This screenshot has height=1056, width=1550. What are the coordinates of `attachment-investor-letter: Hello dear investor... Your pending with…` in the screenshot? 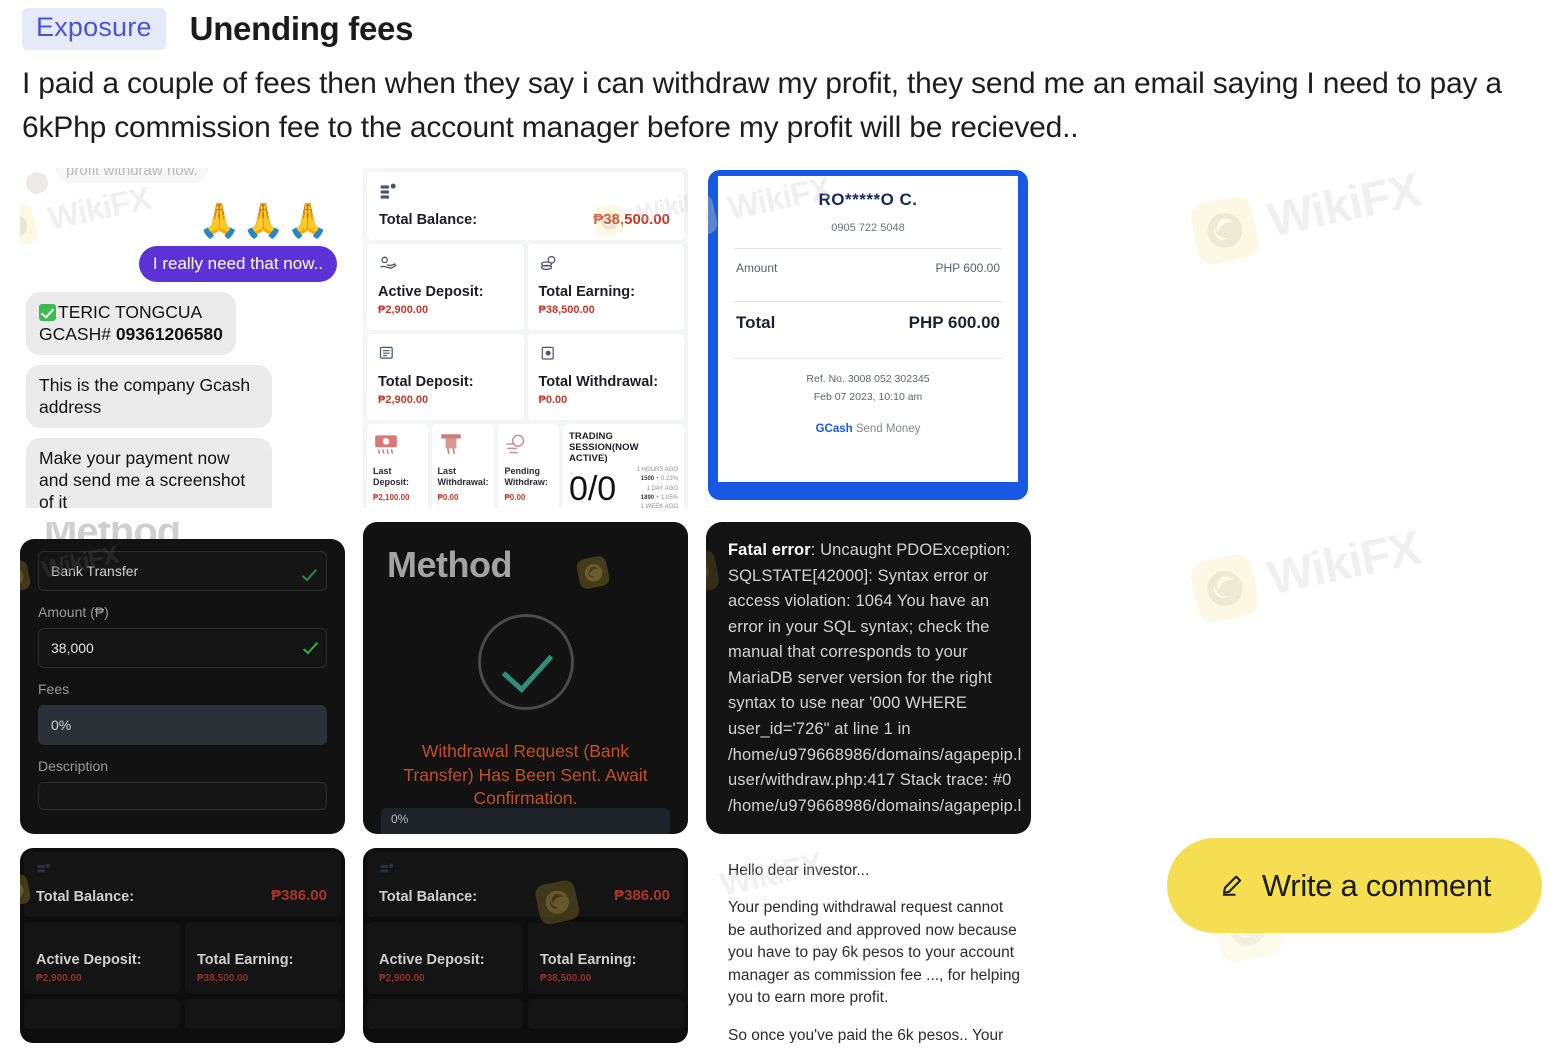 It's located at (868, 945).